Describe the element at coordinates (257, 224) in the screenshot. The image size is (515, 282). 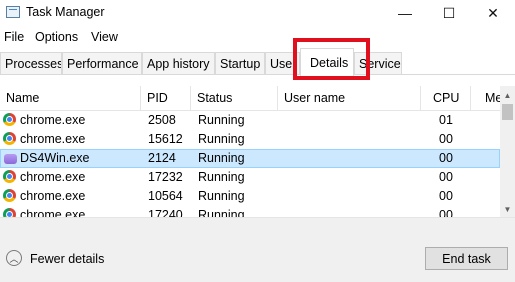
I see `horizontal-scrollbar` at that location.